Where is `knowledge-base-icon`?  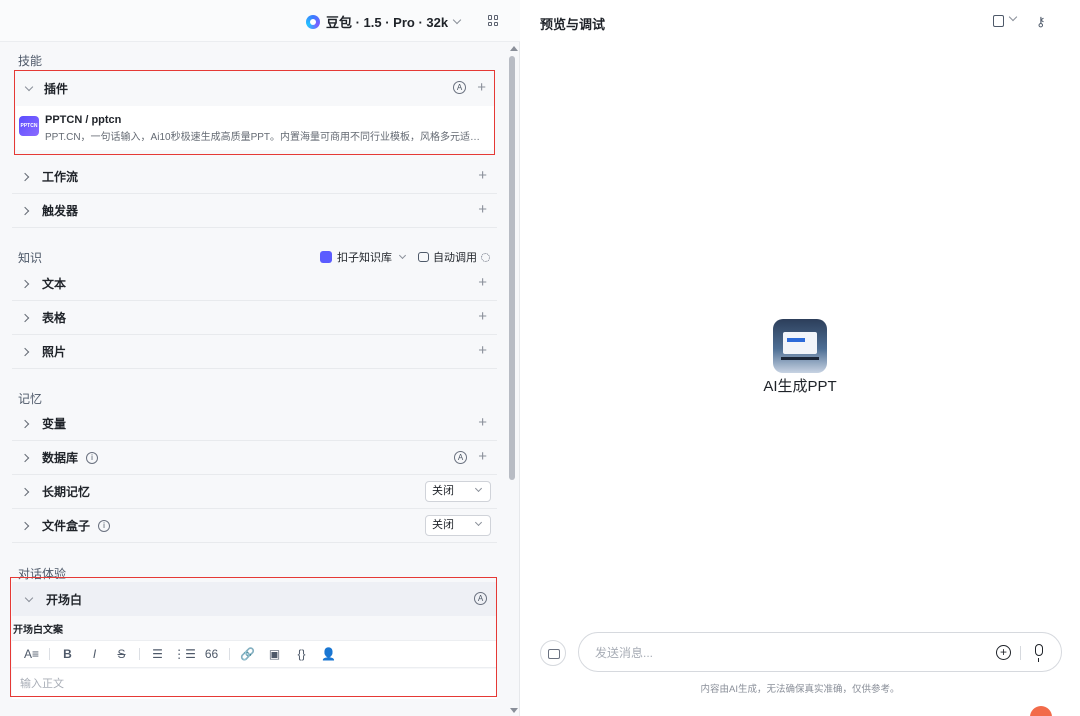
knowledge-base-icon is located at coordinates (326, 257).